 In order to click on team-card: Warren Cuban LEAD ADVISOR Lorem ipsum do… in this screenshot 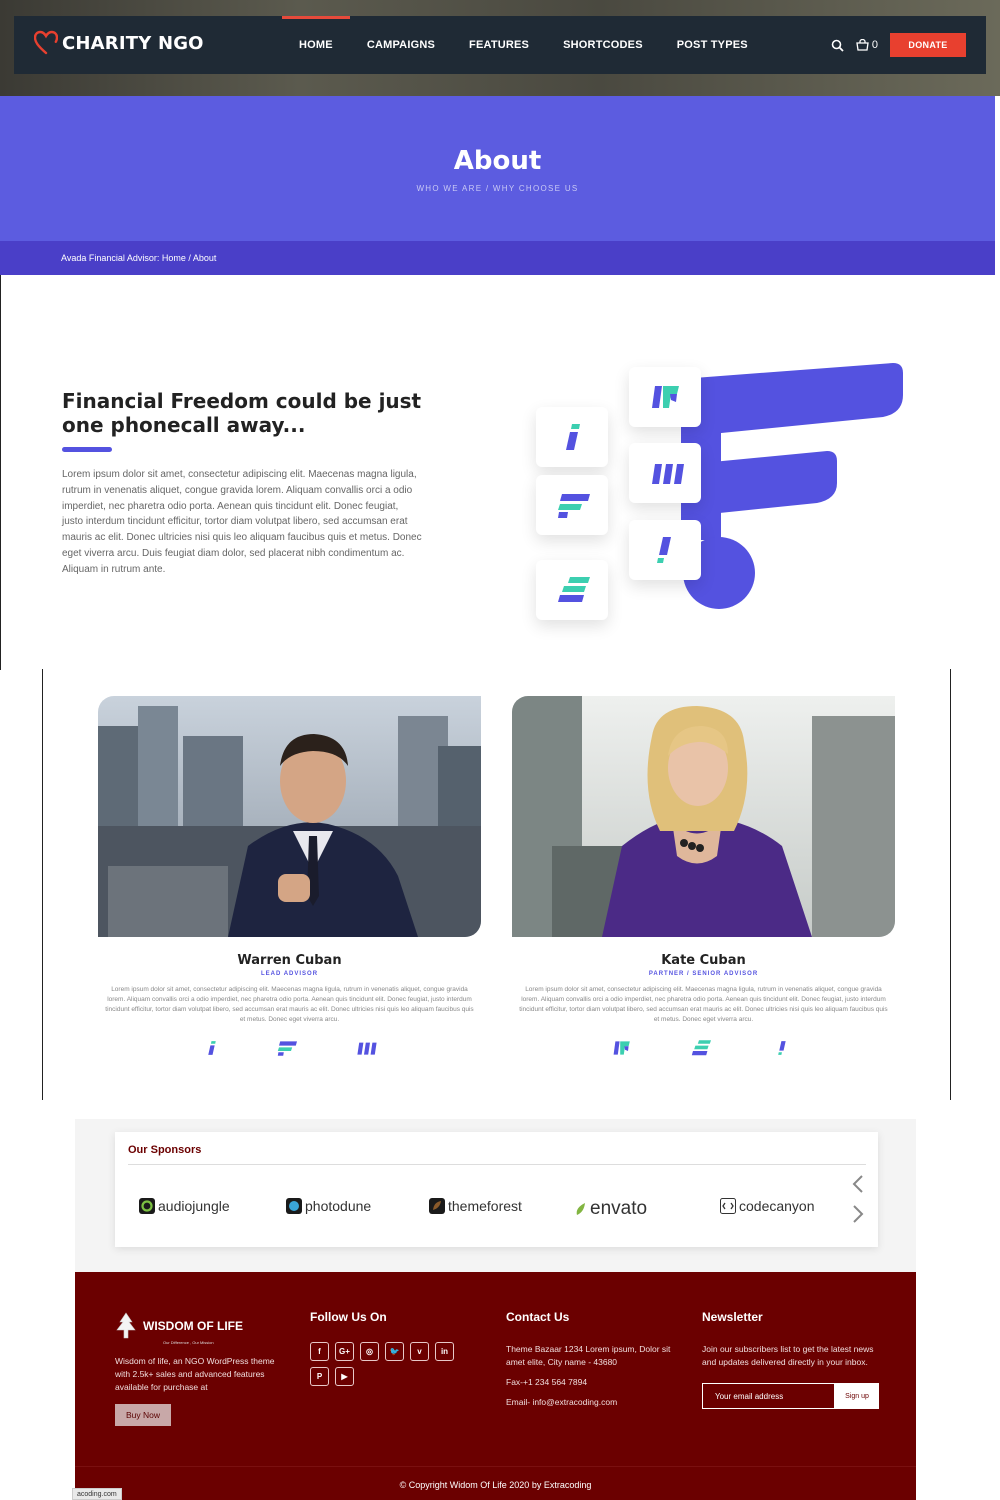, I will do `click(289, 879)`.